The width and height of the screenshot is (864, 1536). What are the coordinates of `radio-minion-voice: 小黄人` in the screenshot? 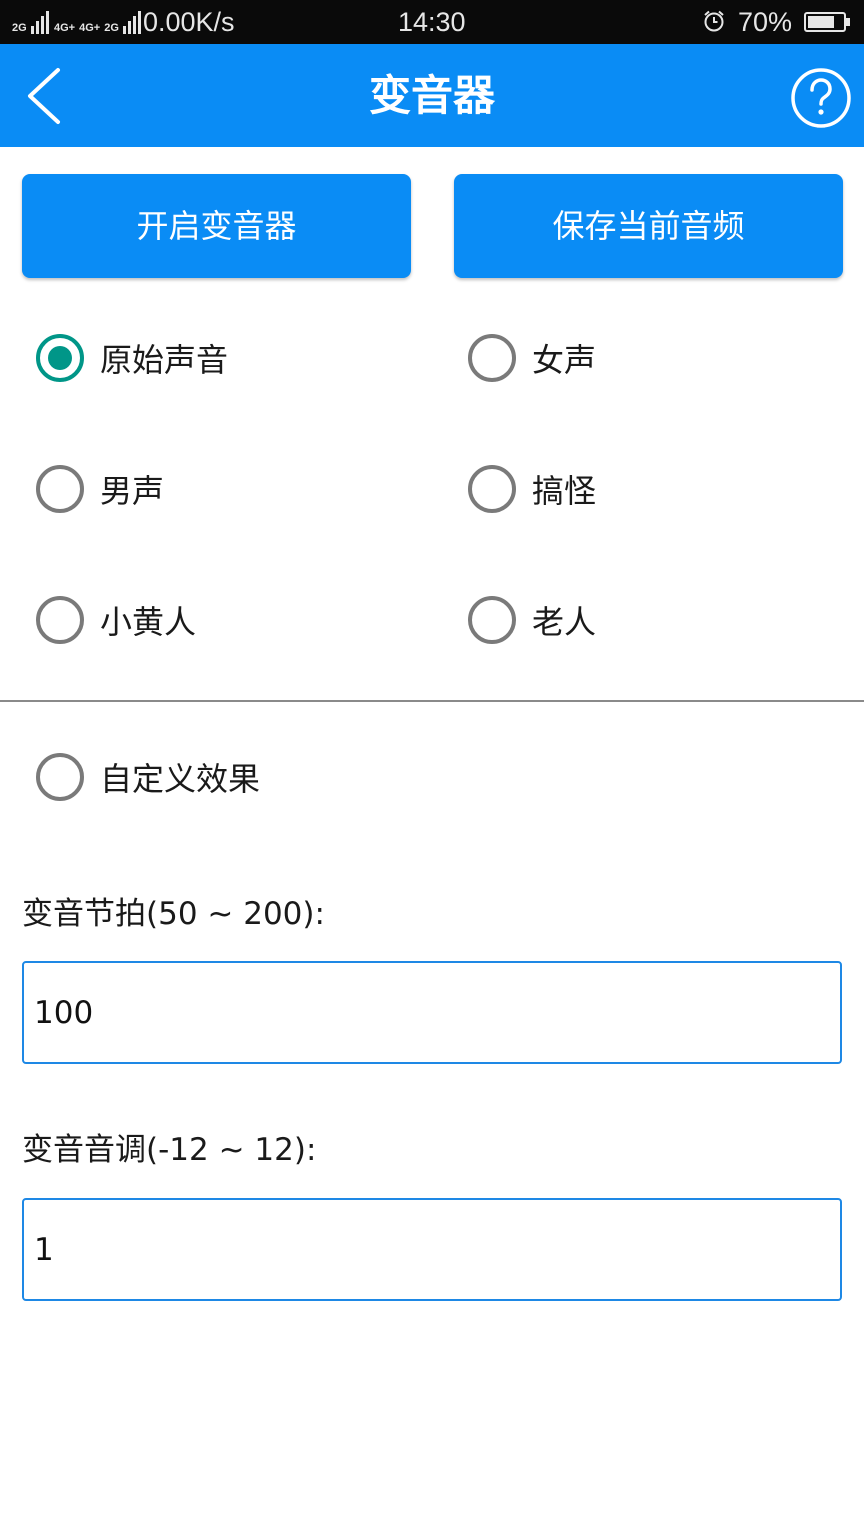 It's located at (116, 620).